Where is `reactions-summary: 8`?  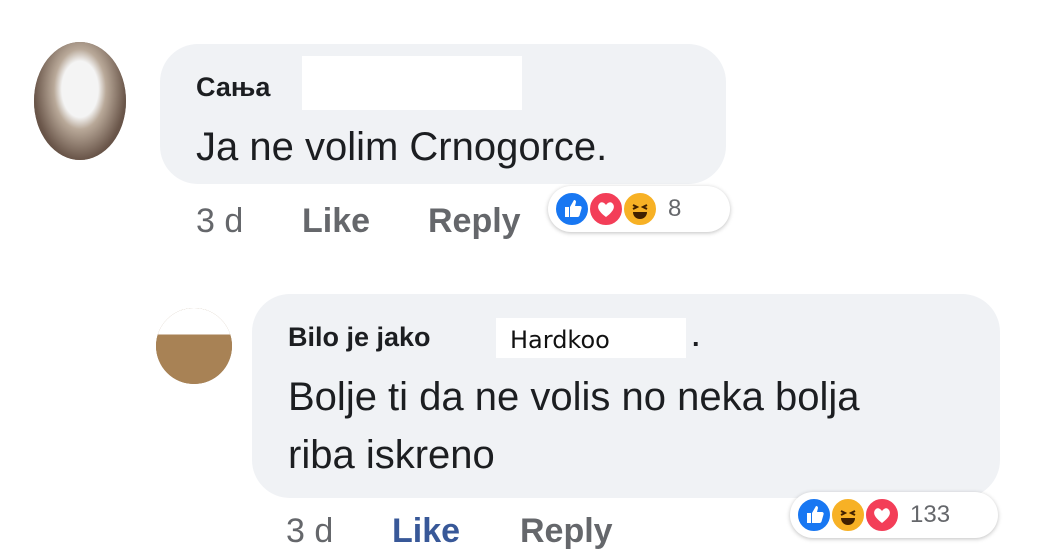
reactions-summary: 8 is located at coordinates (639, 209).